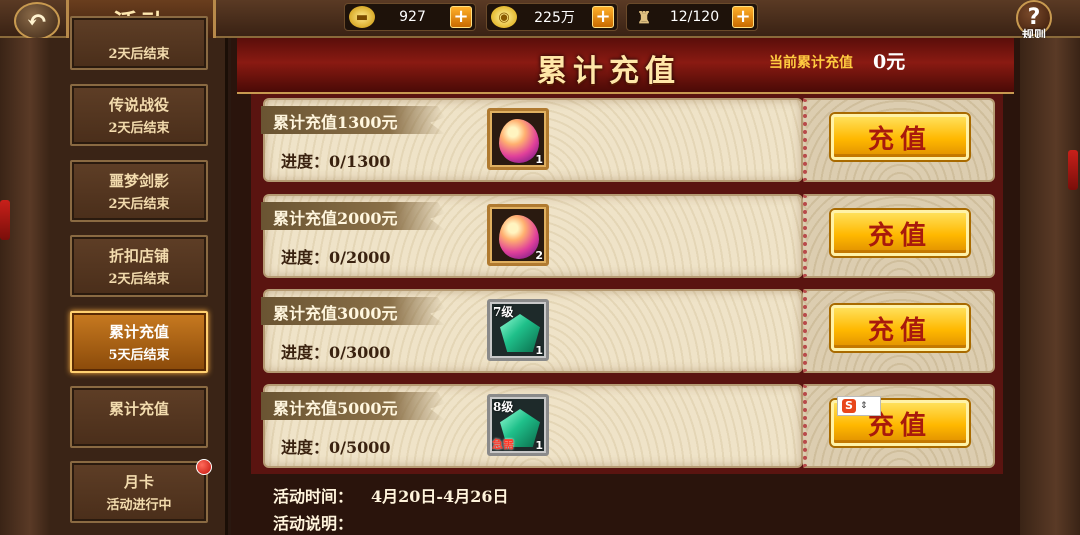 Image resolution: width=1080 pixels, height=535 pixels. I want to click on row-scroll: 累计充值2000元 进度：0/2000 2, so click(532, 236).